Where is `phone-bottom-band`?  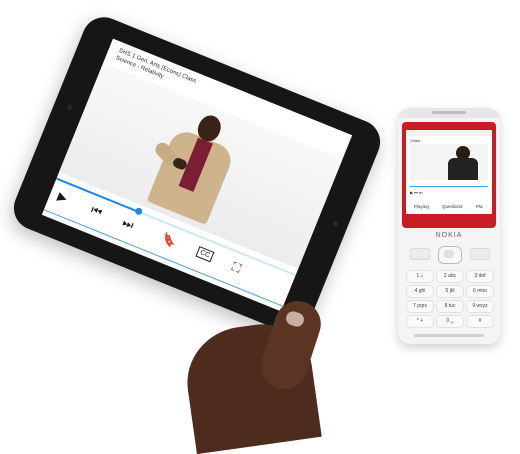 phone-bottom-band is located at coordinates (449, 335).